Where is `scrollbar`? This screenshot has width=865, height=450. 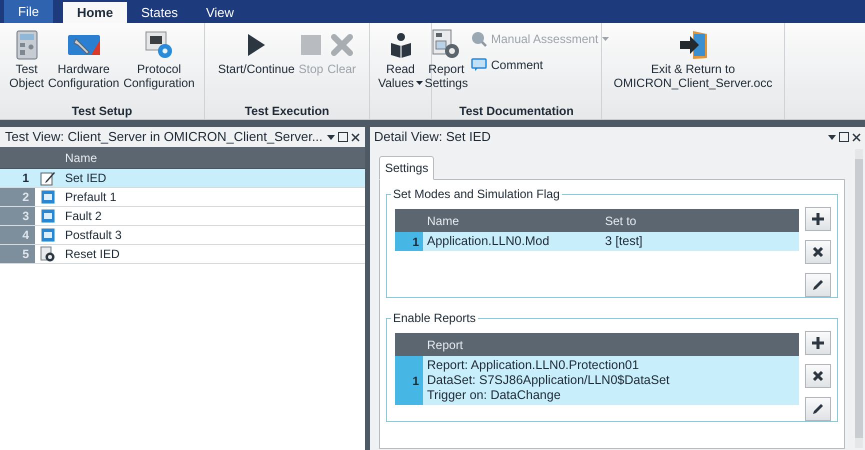
scrollbar is located at coordinates (859, 298).